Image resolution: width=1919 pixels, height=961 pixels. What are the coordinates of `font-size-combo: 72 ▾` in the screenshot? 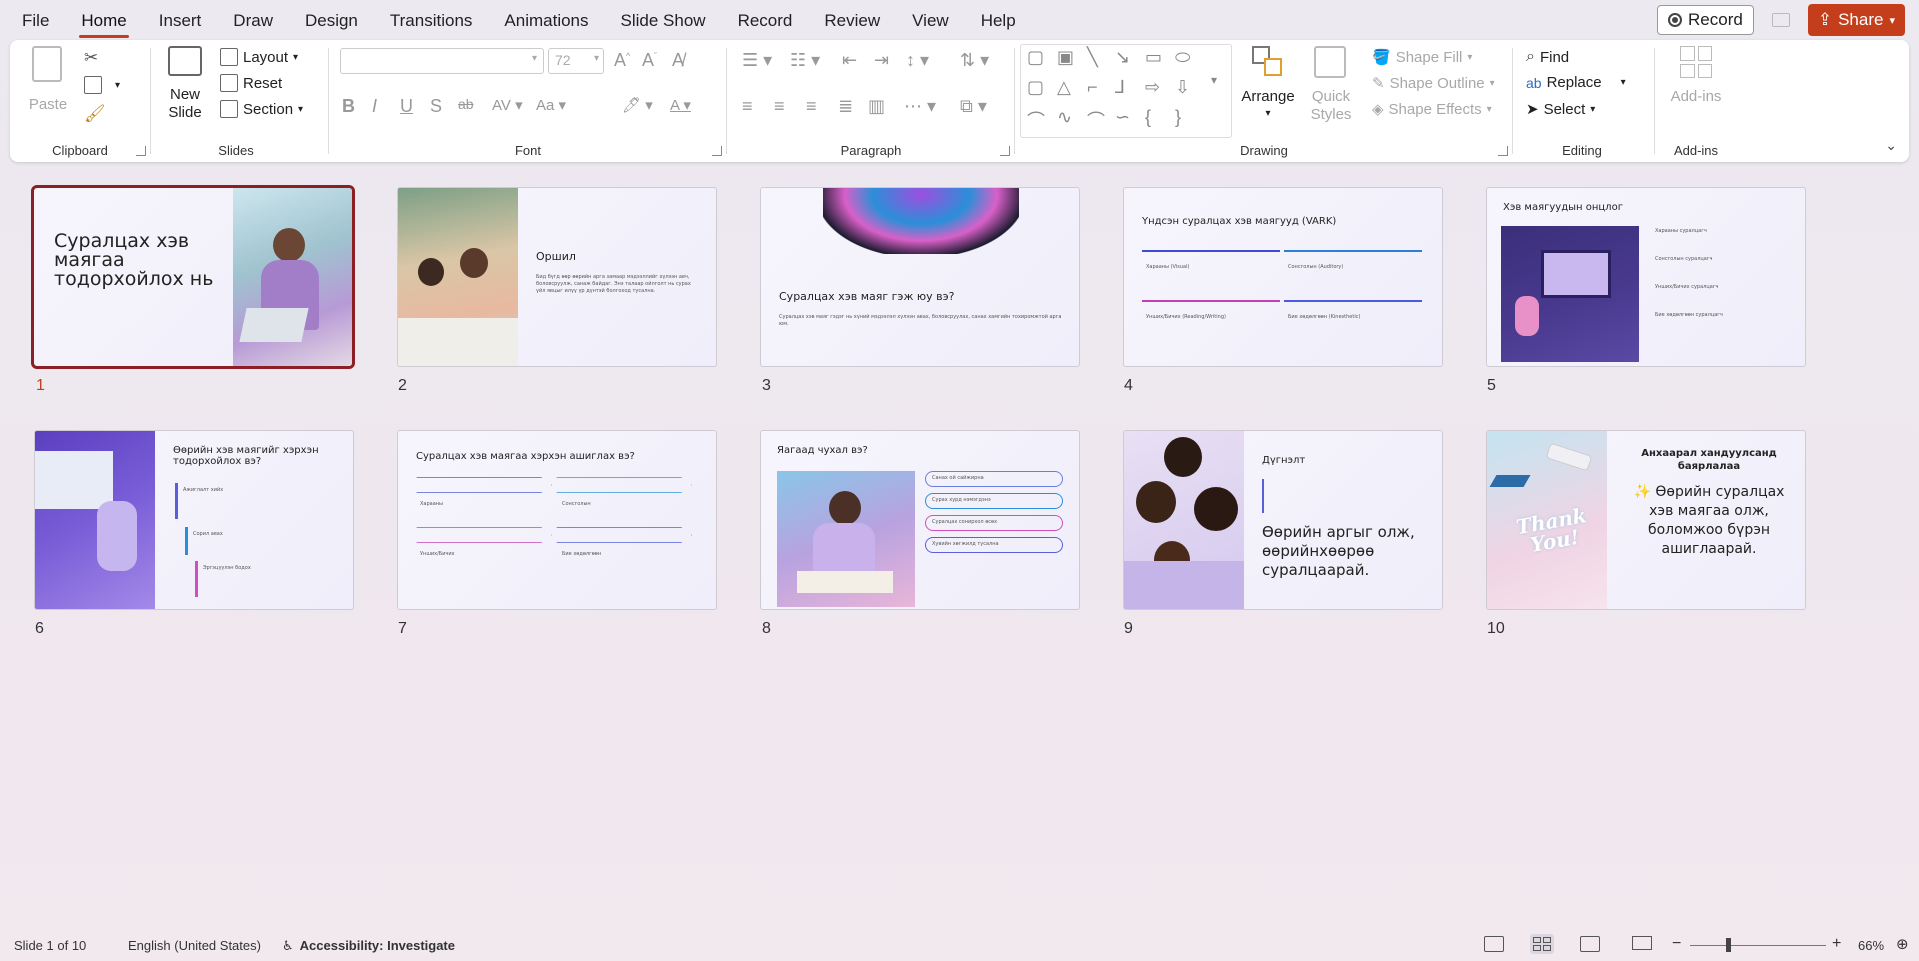 It's located at (576, 61).